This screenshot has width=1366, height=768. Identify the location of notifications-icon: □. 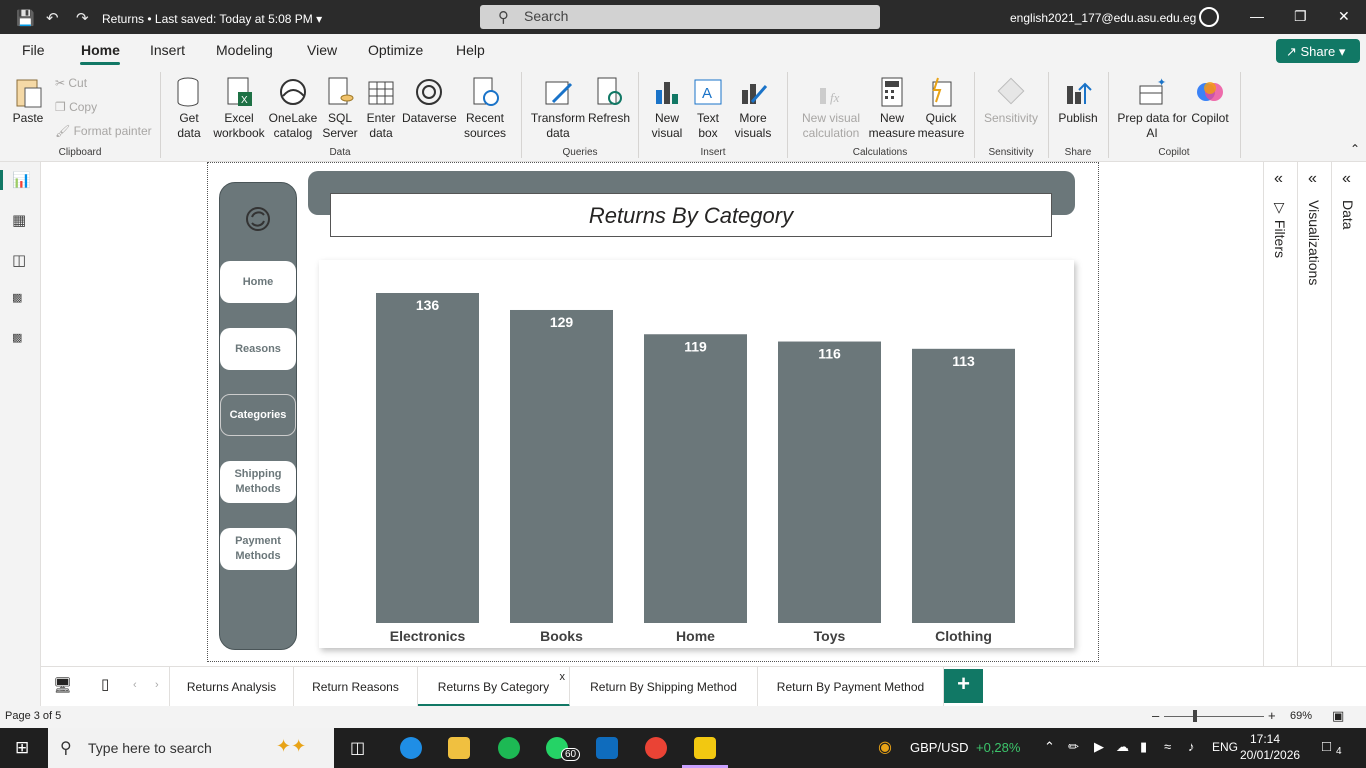
(1326, 746).